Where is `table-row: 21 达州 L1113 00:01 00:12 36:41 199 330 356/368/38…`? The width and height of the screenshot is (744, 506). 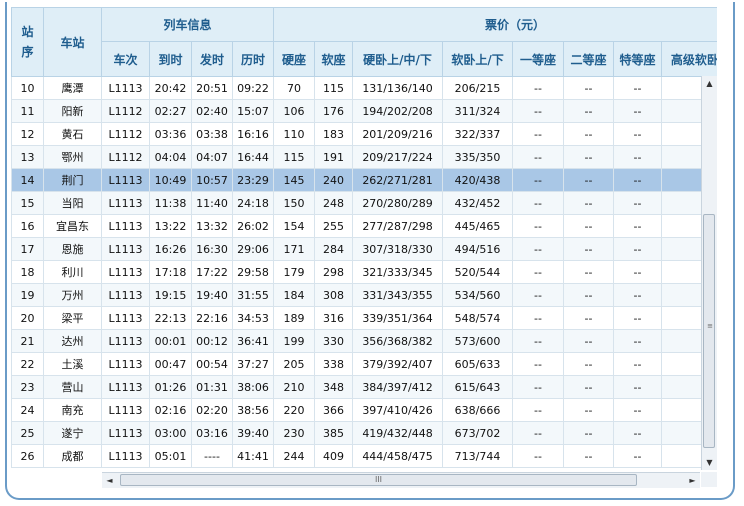
table-row: 21 达州 L1113 00:01 00:12 36:41 199 330 356/368/38… is located at coordinates (364, 341).